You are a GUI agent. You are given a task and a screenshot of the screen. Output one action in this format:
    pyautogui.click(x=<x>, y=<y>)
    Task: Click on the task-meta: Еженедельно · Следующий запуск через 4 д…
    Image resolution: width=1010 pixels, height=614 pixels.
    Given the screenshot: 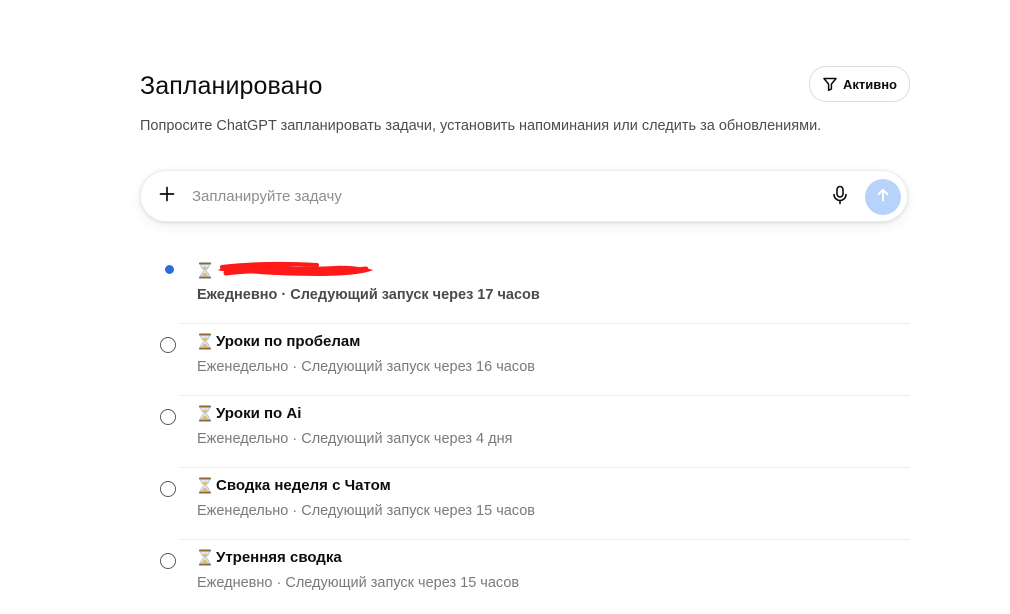 What is the action you would take?
    pyautogui.click(x=354, y=439)
    